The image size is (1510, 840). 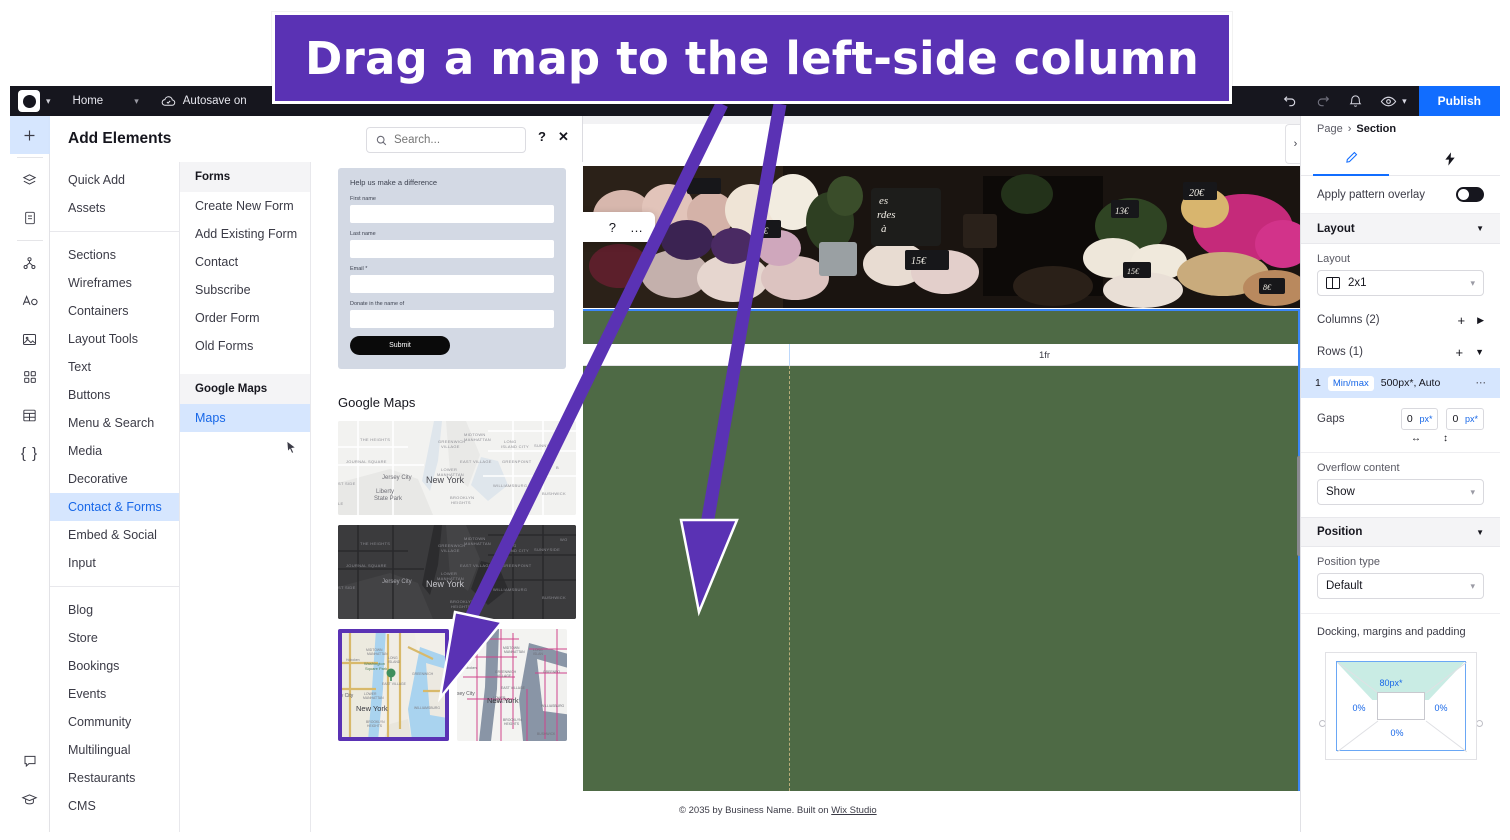 What do you see at coordinates (1388, 101) in the screenshot?
I see `eye-icon` at bounding box center [1388, 101].